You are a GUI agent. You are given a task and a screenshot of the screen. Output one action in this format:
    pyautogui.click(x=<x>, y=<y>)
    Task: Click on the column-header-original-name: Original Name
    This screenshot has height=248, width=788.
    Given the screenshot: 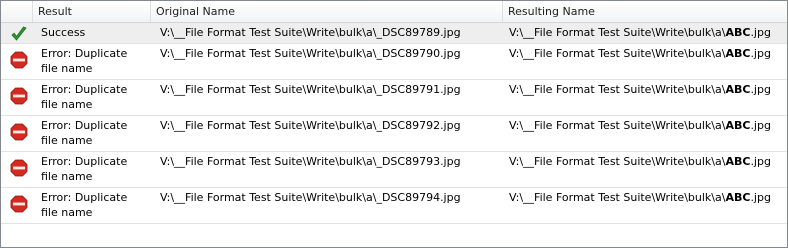 What is the action you would take?
    pyautogui.click(x=327, y=11)
    